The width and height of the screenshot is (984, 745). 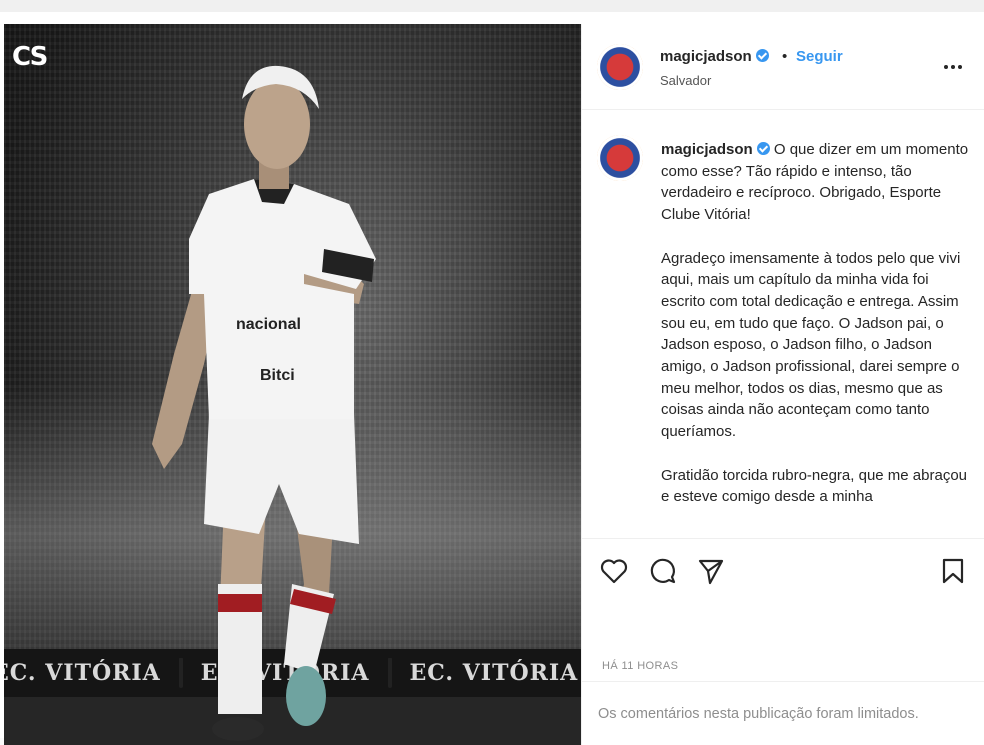 What do you see at coordinates (640, 666) in the screenshot?
I see `post-timestamp: HÁ 11 HORAS` at bounding box center [640, 666].